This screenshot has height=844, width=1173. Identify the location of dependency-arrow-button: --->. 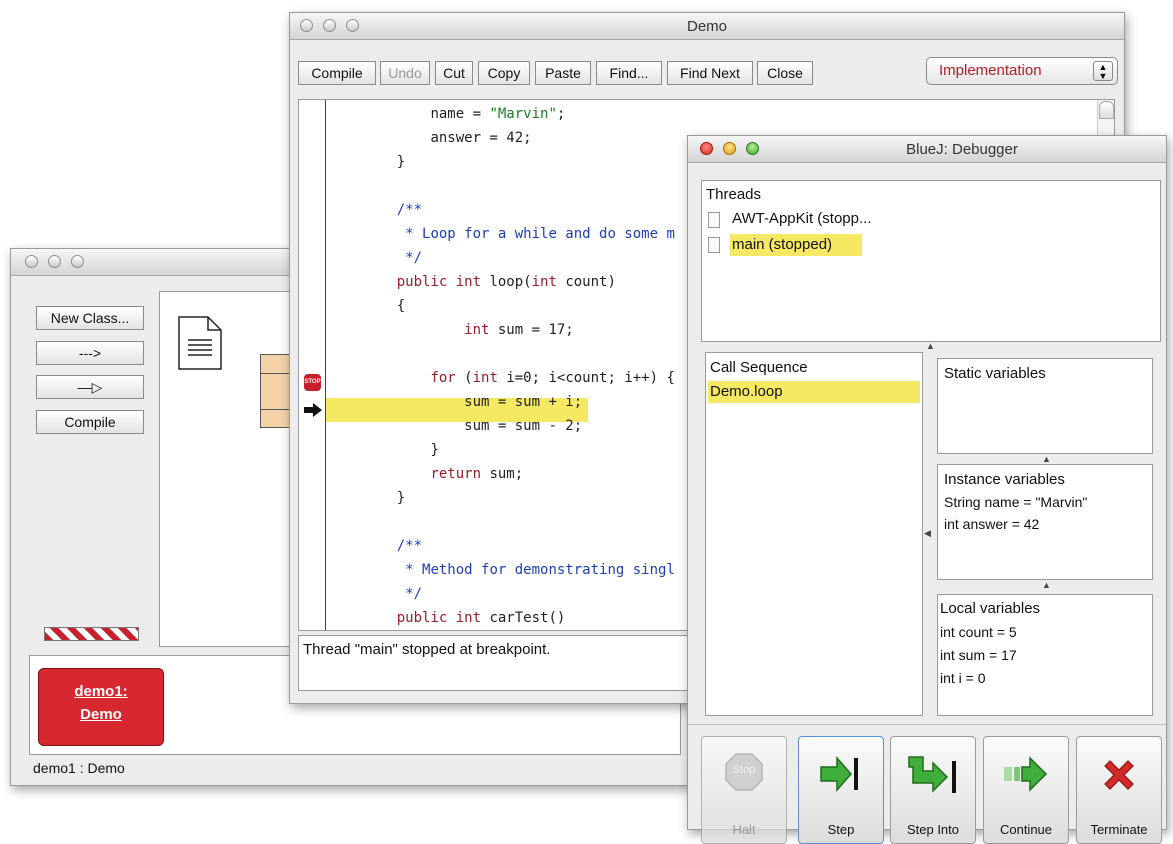
(90, 353).